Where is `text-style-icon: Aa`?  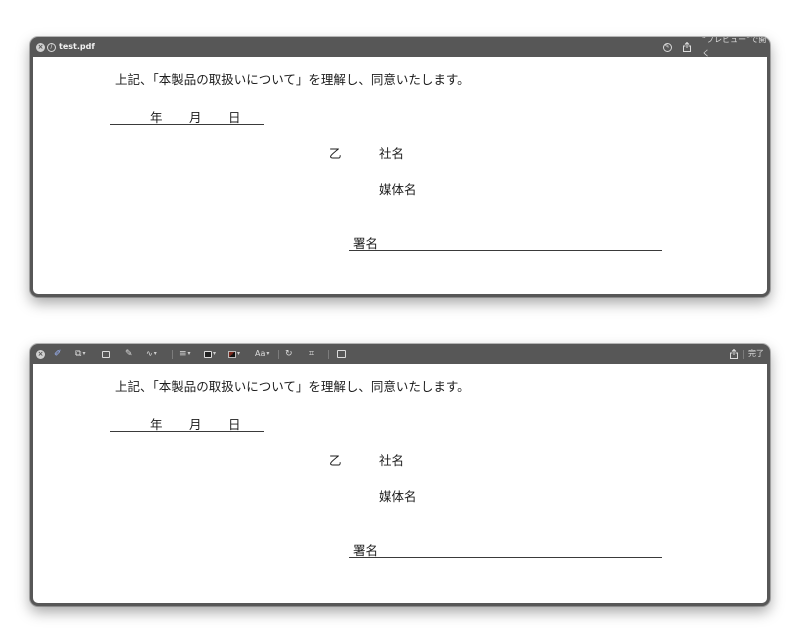 text-style-icon: Aa is located at coordinates (260, 353).